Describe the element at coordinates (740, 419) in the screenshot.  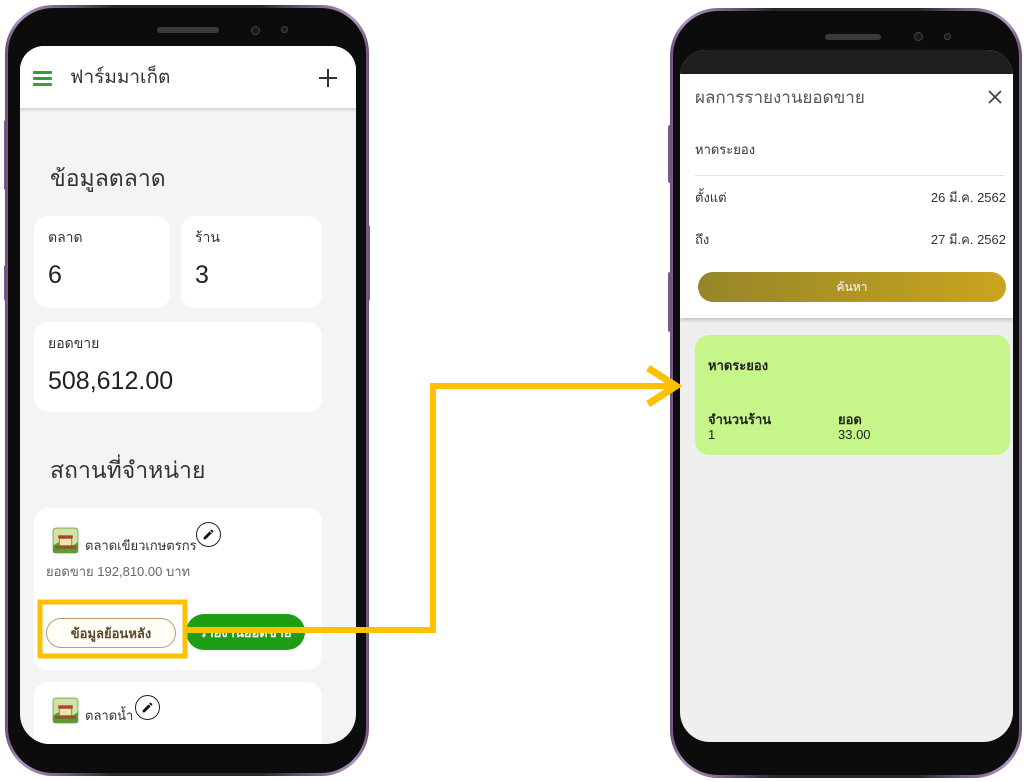
I see `shop-count-label: จำนวนร้าน` at that location.